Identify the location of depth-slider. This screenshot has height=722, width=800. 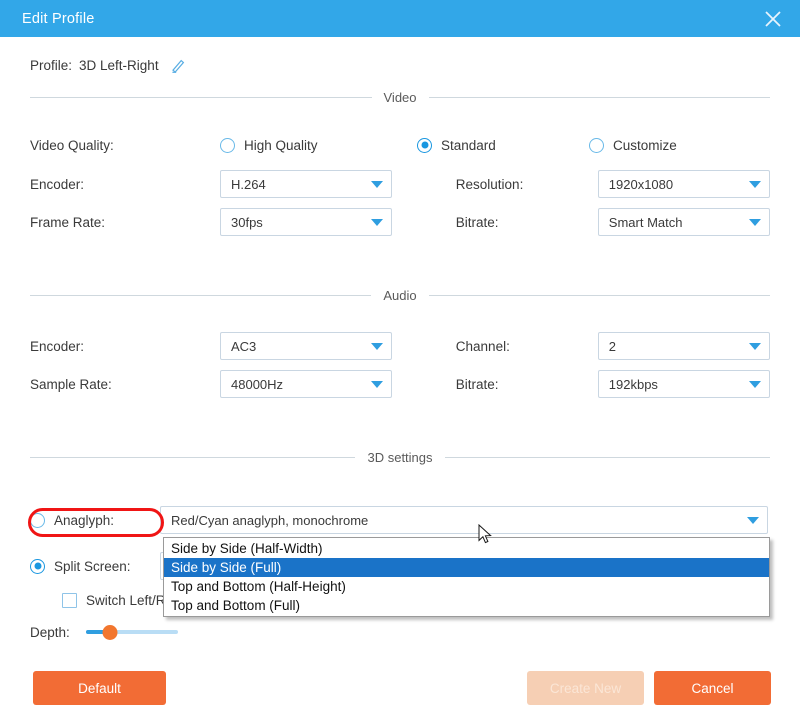
(131, 632).